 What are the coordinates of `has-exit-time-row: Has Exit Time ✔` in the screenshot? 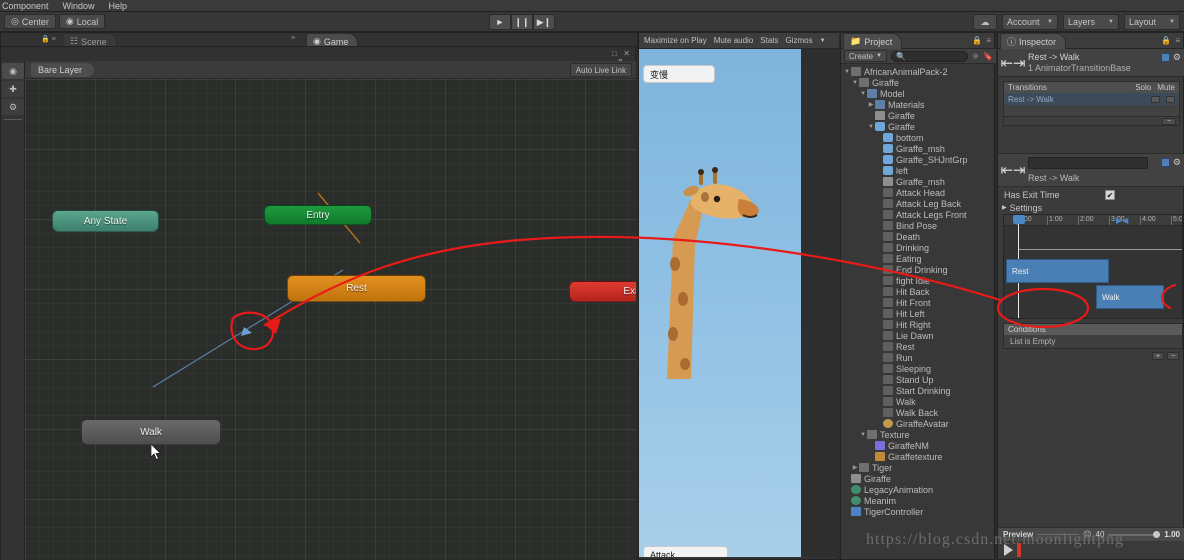 It's located at (1091, 195).